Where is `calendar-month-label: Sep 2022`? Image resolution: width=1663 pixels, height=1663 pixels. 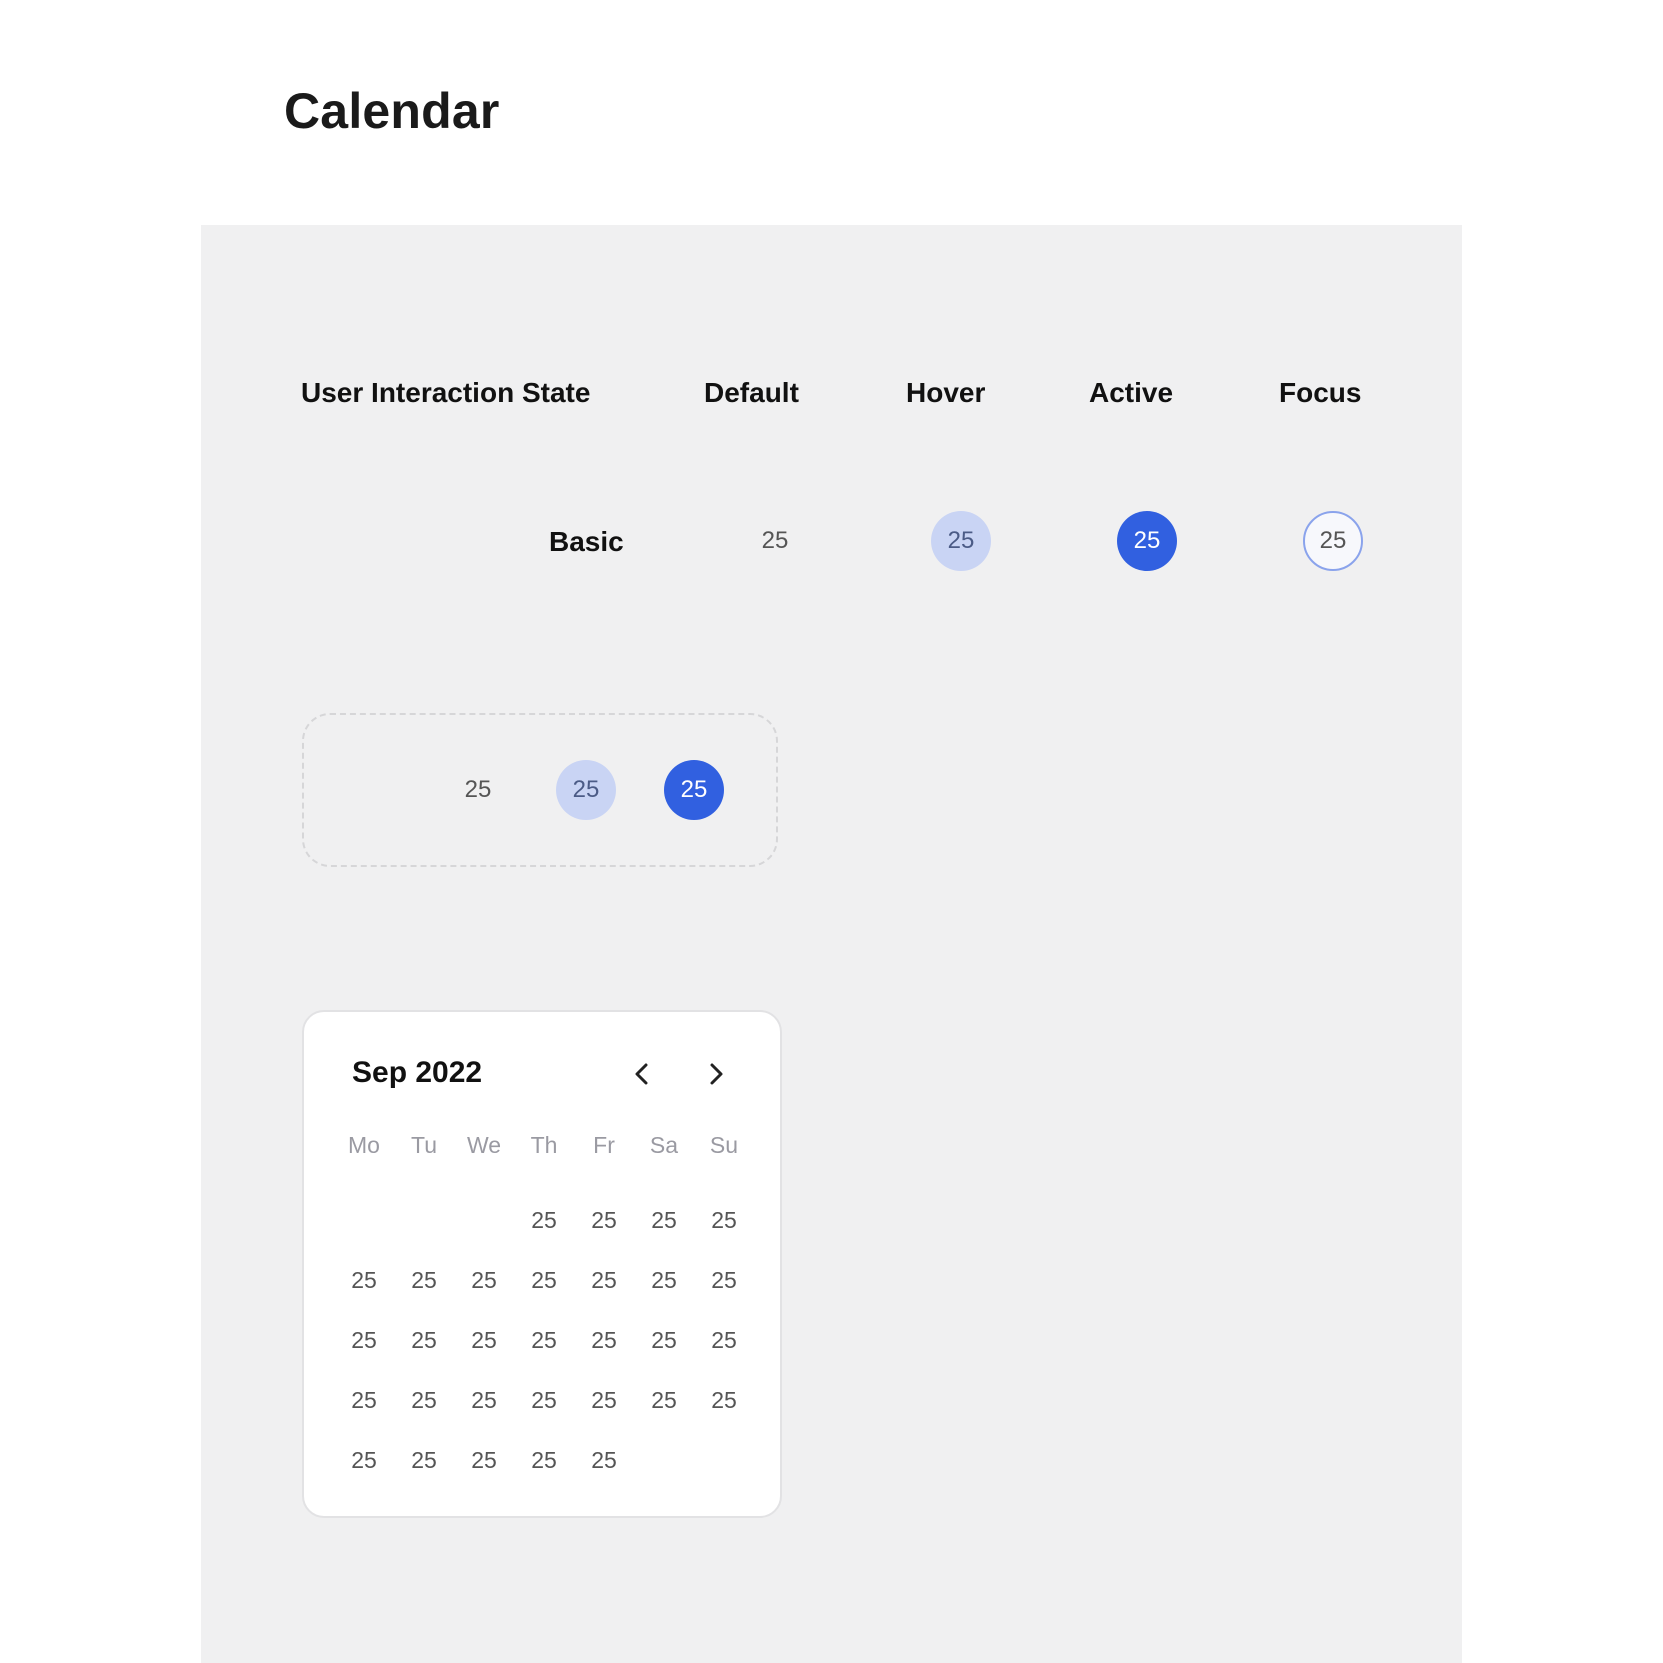
calendar-month-label: Sep 2022 is located at coordinates (417, 1072).